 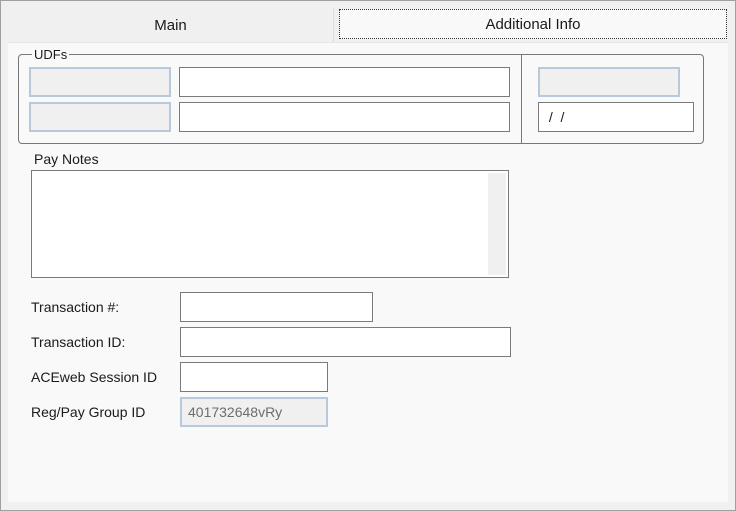 What do you see at coordinates (100, 117) in the screenshot?
I see `udf2-code-field` at bounding box center [100, 117].